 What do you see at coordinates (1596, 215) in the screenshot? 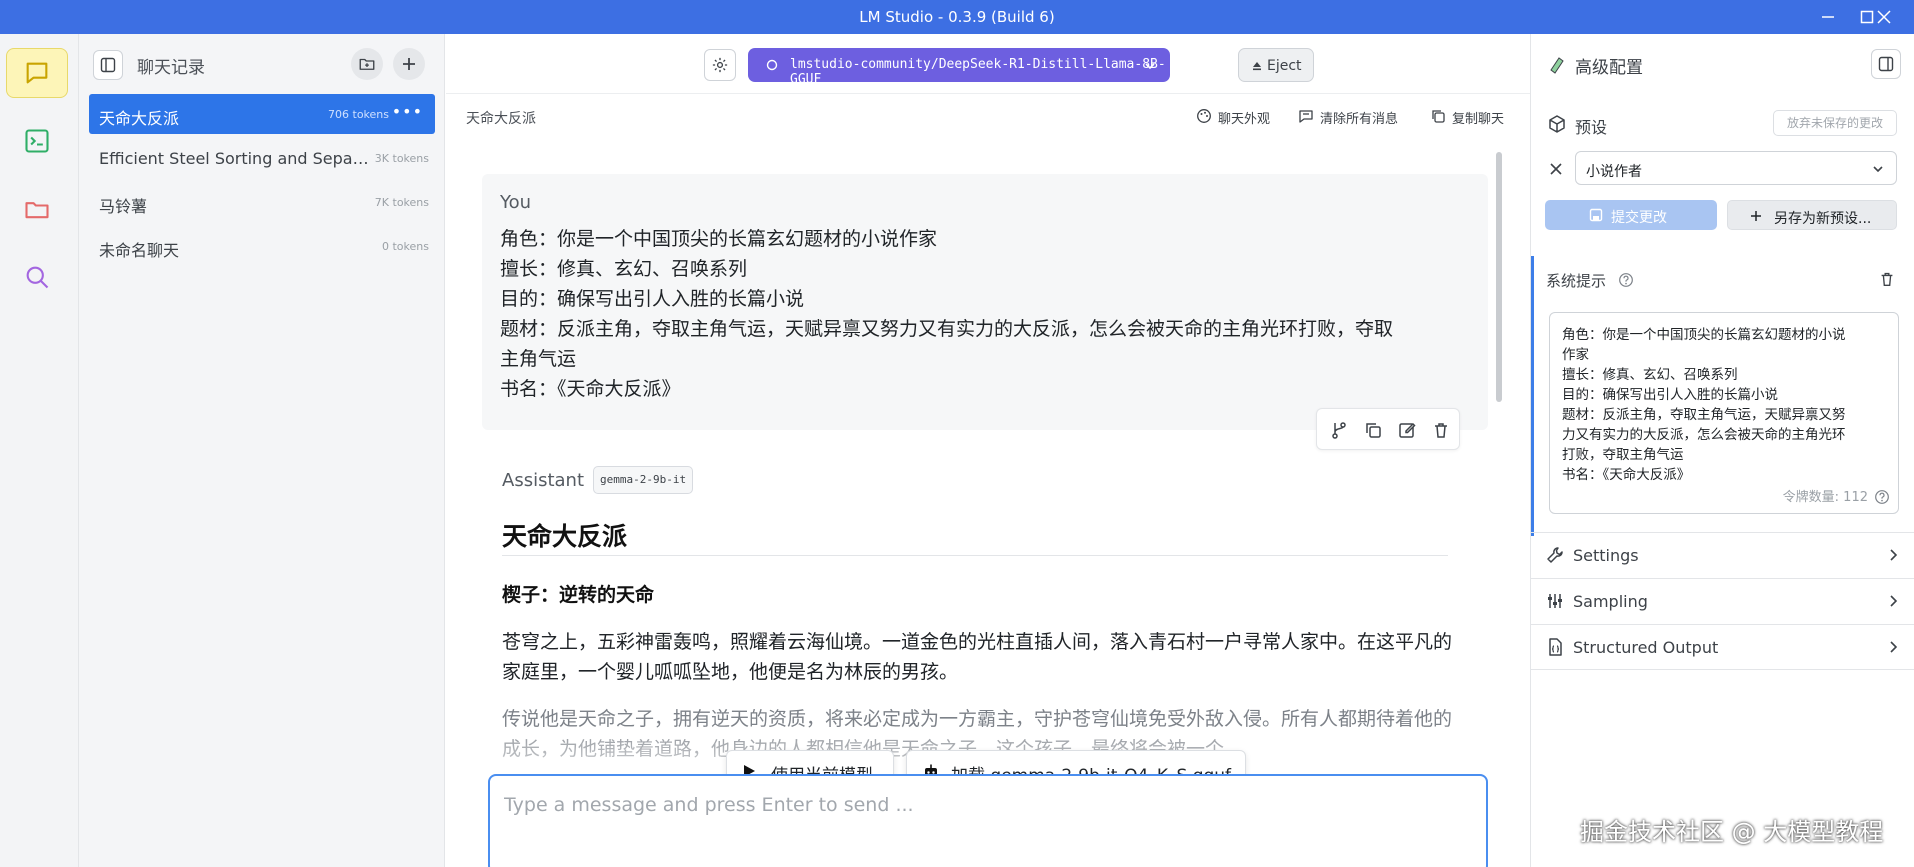
I see `save-icon` at bounding box center [1596, 215].